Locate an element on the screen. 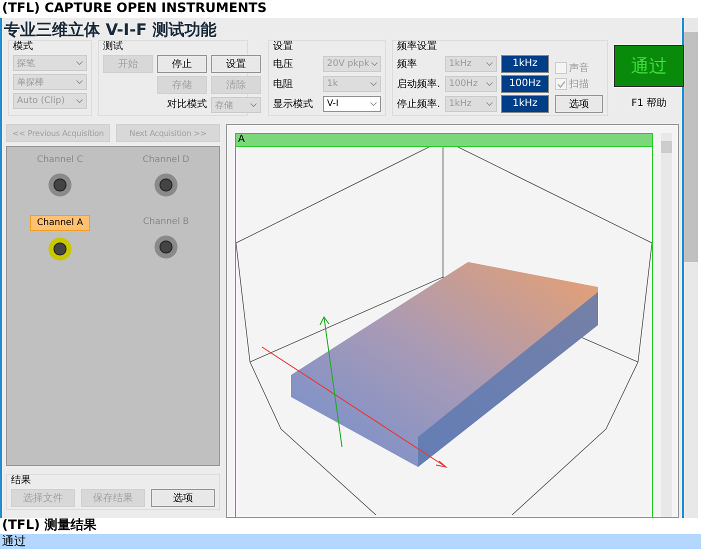  test-button: 停止 is located at coordinates (182, 64).